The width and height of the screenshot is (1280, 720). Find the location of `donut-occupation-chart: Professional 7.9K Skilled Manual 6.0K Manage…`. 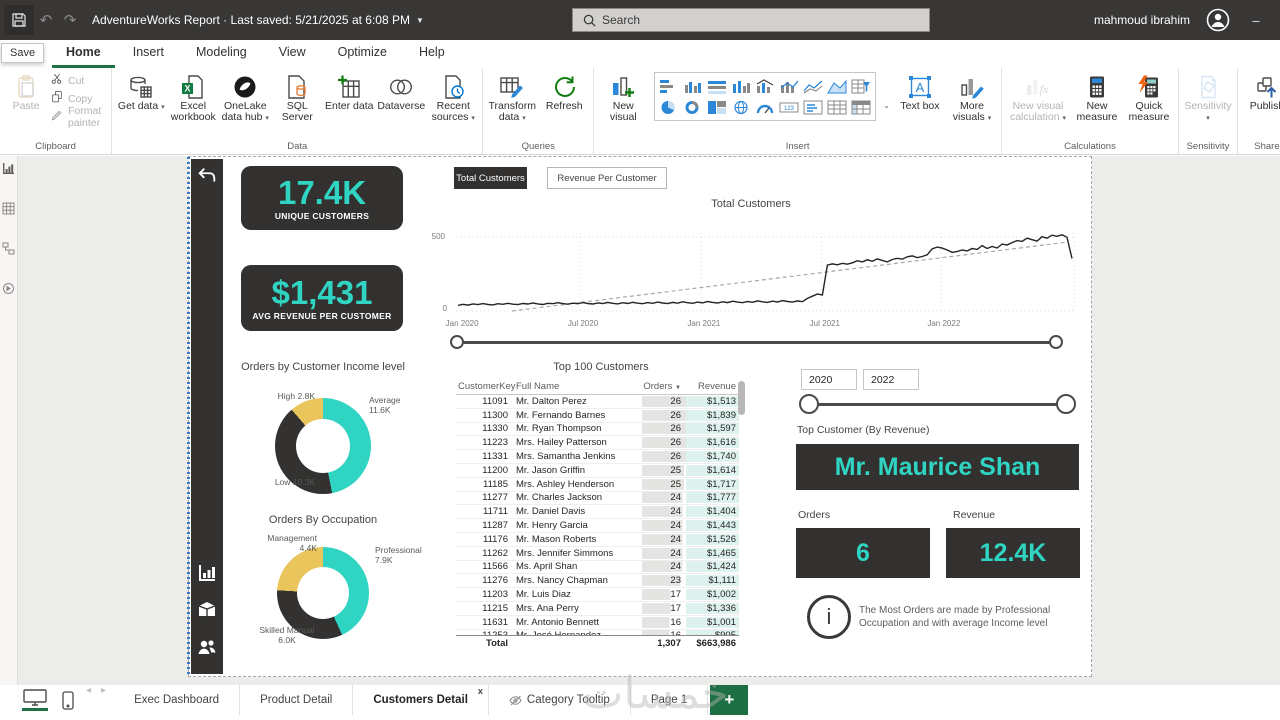

donut-occupation-chart: Professional 7.9K Skilled Manual 6.0K Manage… is located at coordinates (324, 595).